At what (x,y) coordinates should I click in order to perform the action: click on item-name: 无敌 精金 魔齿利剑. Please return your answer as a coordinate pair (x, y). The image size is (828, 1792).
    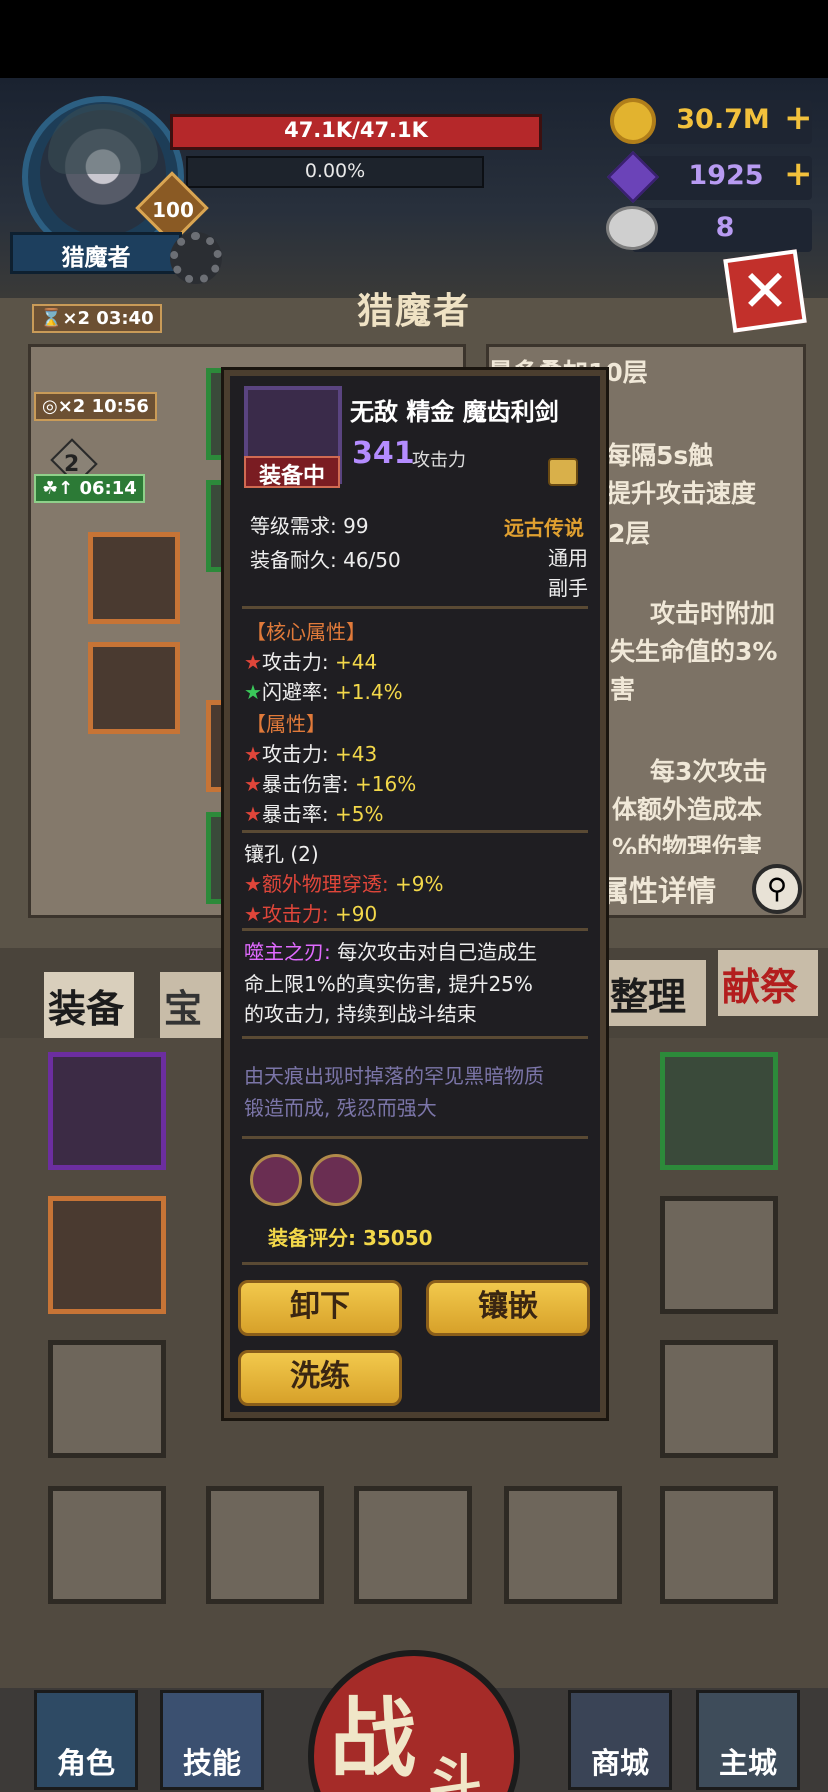
    Looking at the image, I should click on (454, 412).